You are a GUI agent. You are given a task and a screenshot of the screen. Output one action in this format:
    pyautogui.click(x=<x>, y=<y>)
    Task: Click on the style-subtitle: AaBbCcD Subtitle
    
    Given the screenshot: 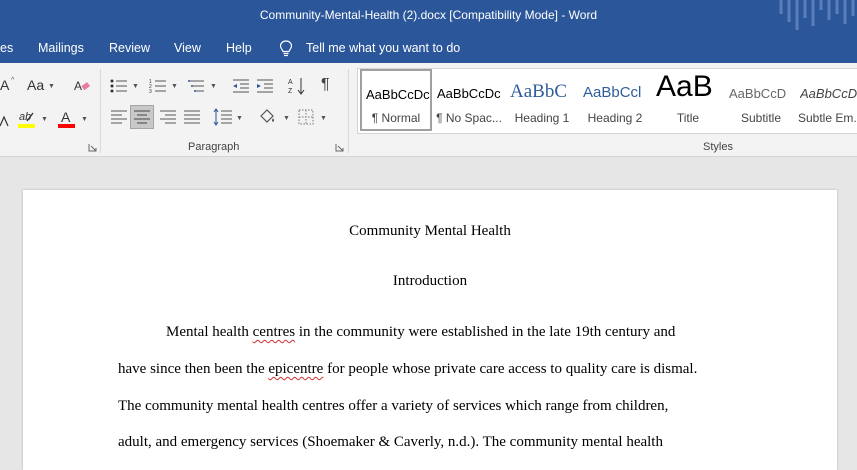 What is the action you would take?
    pyautogui.click(x=761, y=100)
    